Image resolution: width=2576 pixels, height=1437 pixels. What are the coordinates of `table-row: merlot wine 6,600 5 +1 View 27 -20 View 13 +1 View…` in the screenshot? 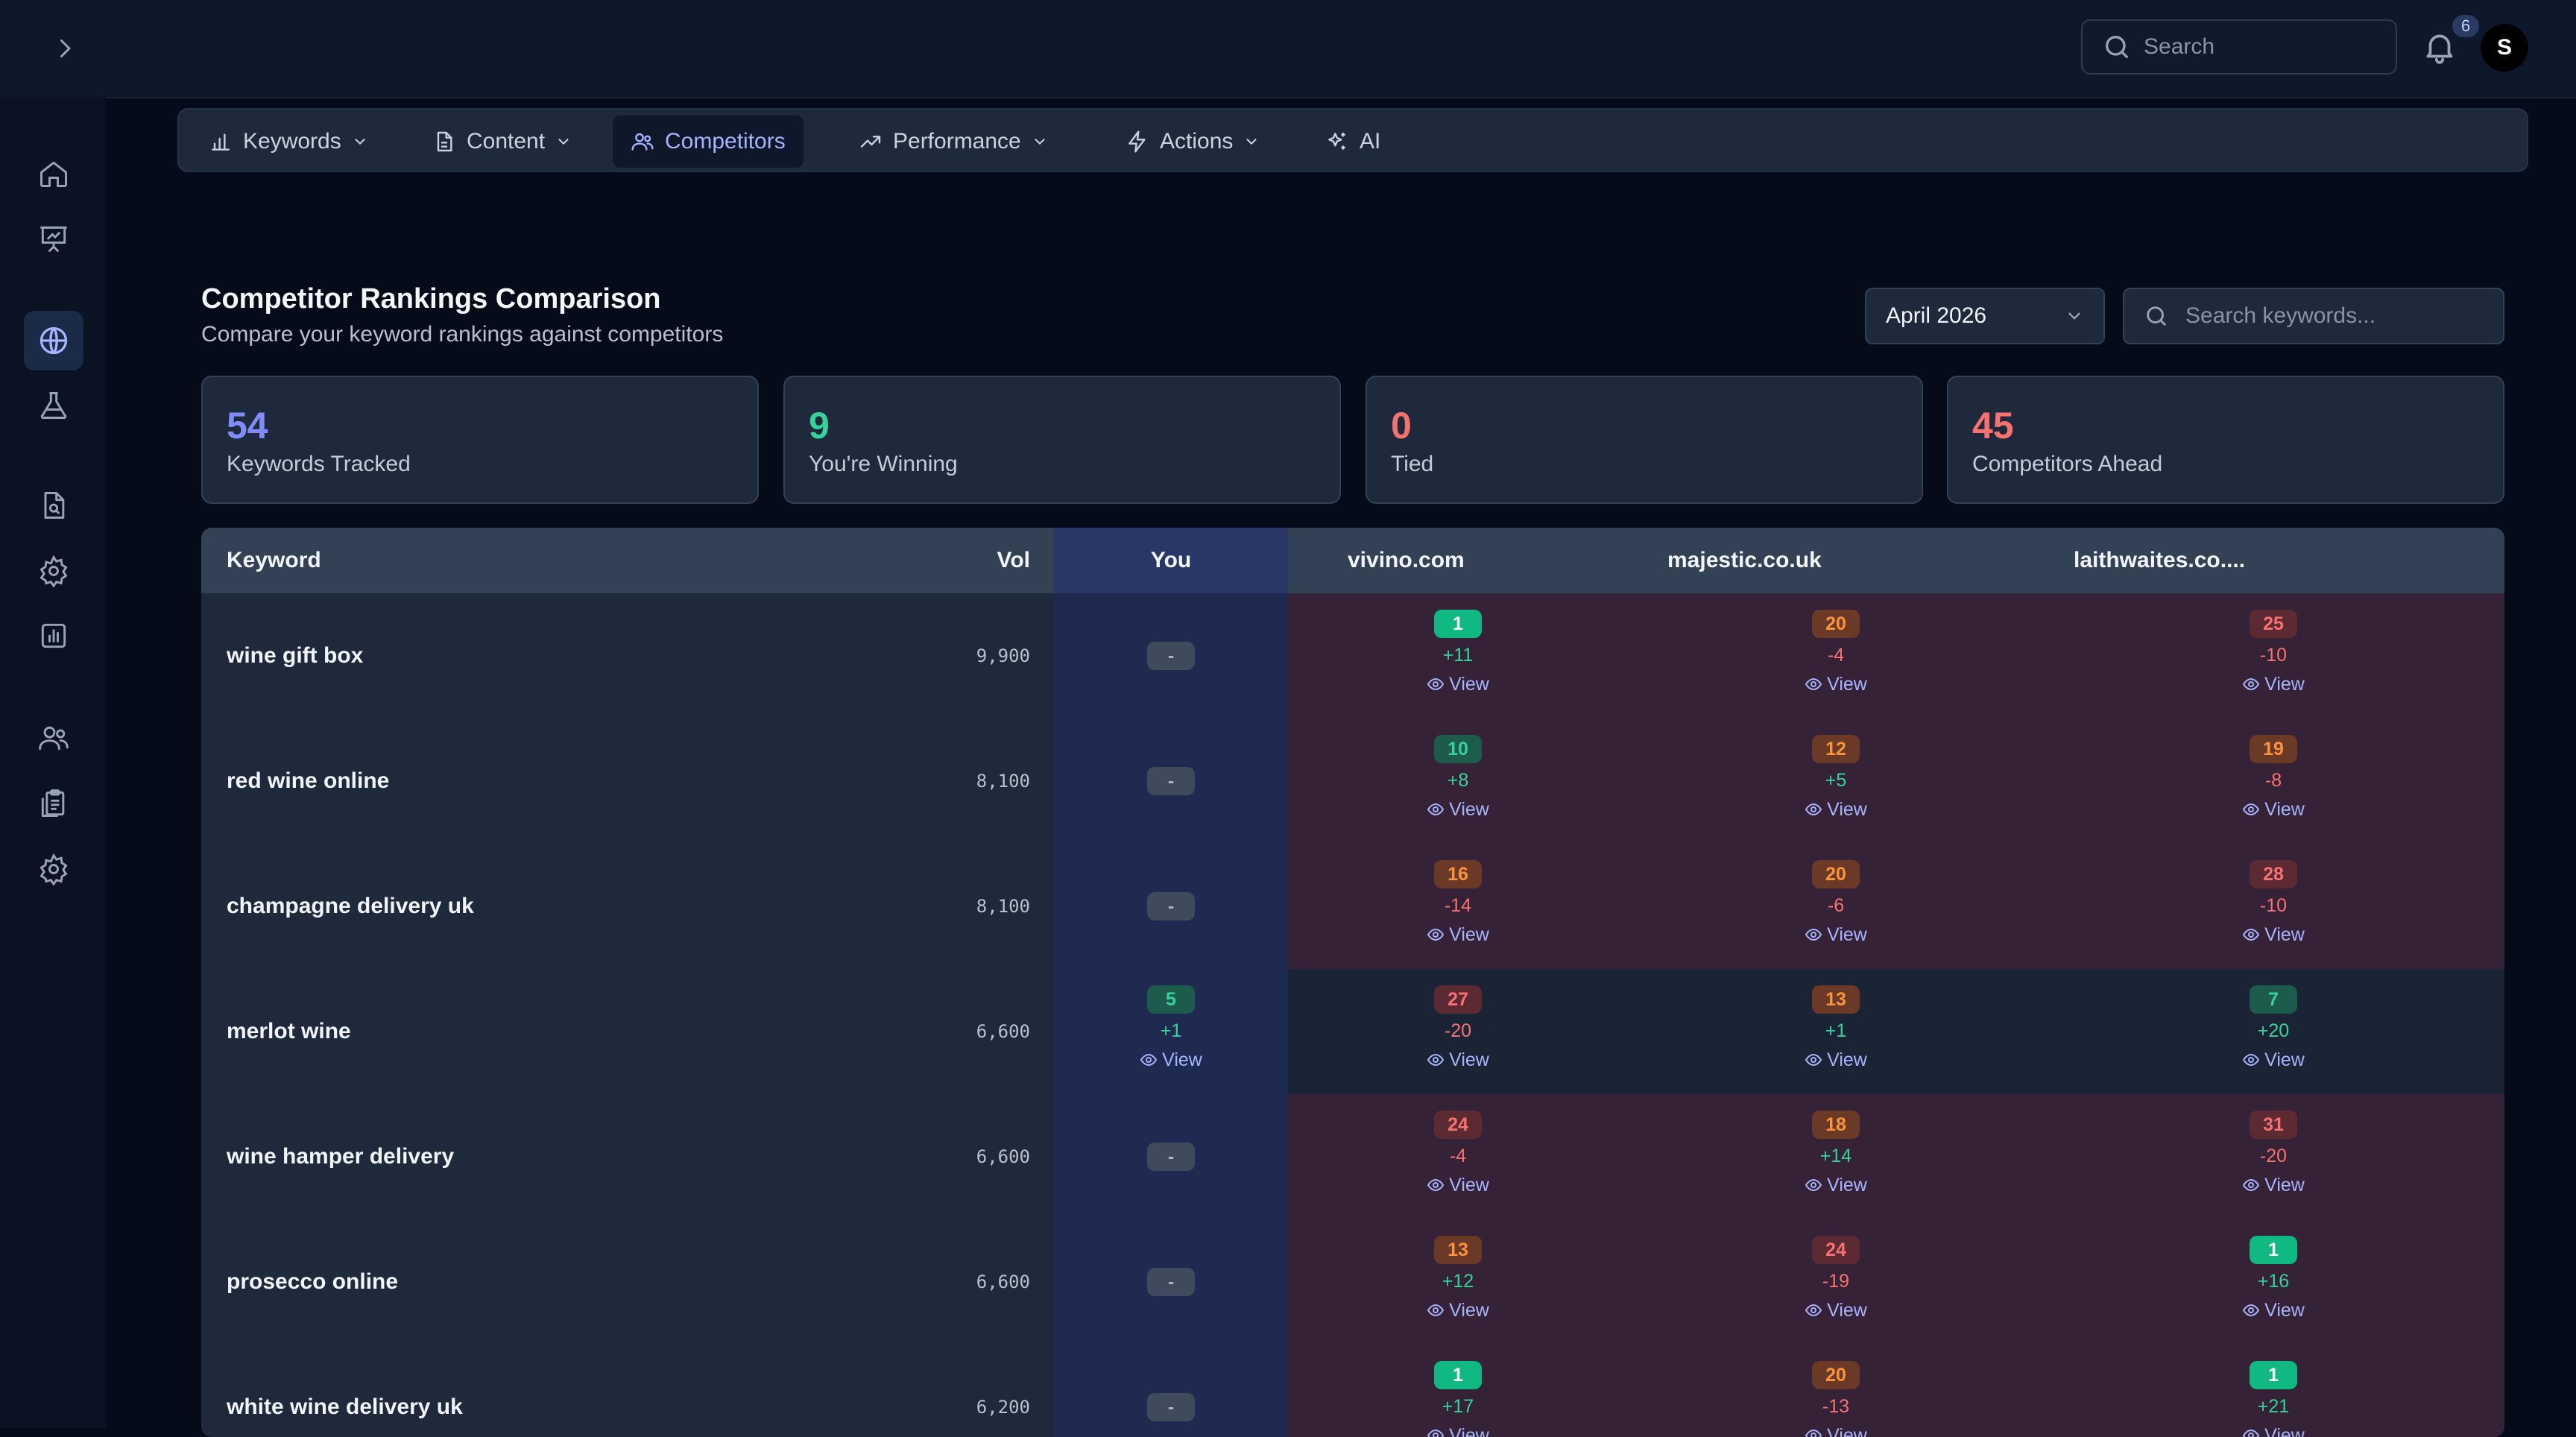 It's located at (1352, 1031).